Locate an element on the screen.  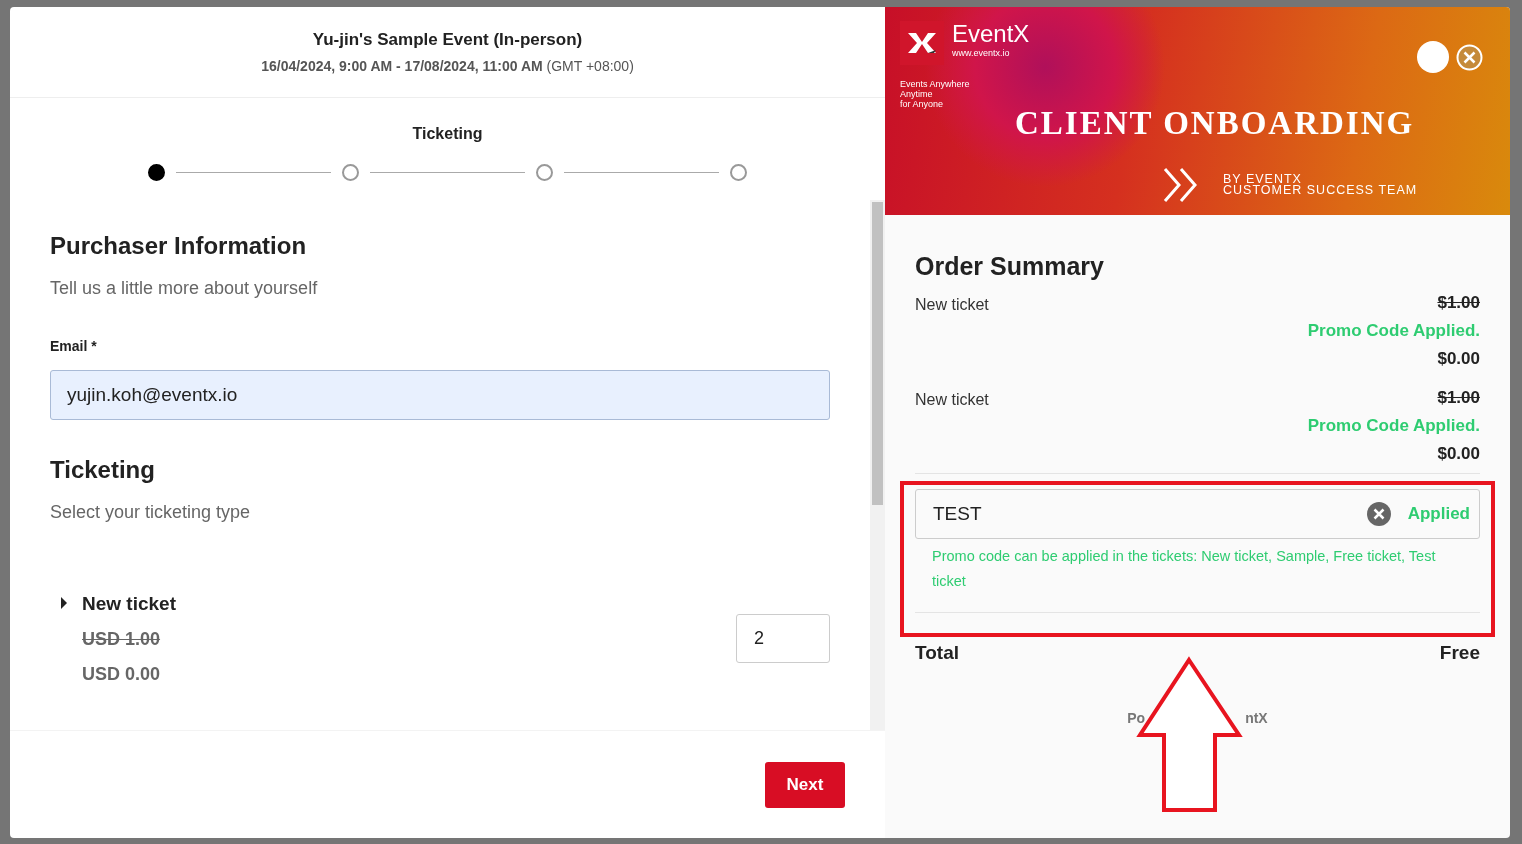
scrollbar is located at coordinates (877, 465).